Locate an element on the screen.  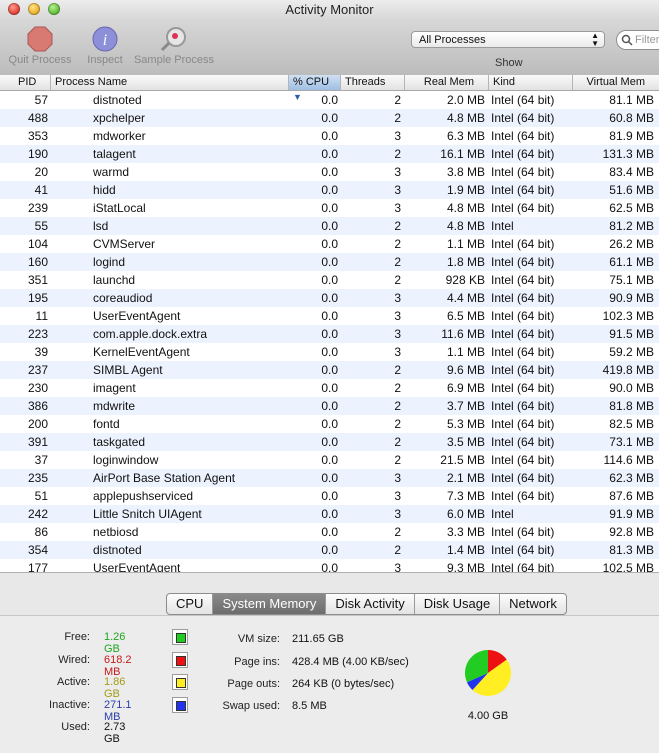
tab-system-memory: System Memory is located at coordinates (270, 604).